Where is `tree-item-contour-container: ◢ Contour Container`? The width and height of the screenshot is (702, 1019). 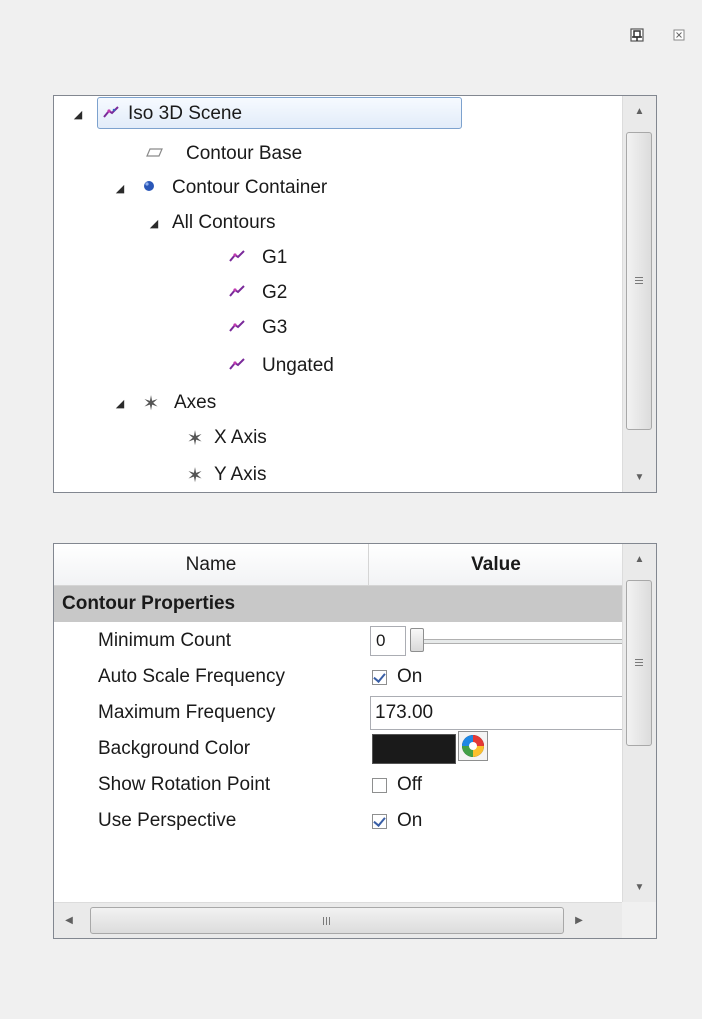
tree-item-contour-container: ◢ Contour Container is located at coordinates (220, 188).